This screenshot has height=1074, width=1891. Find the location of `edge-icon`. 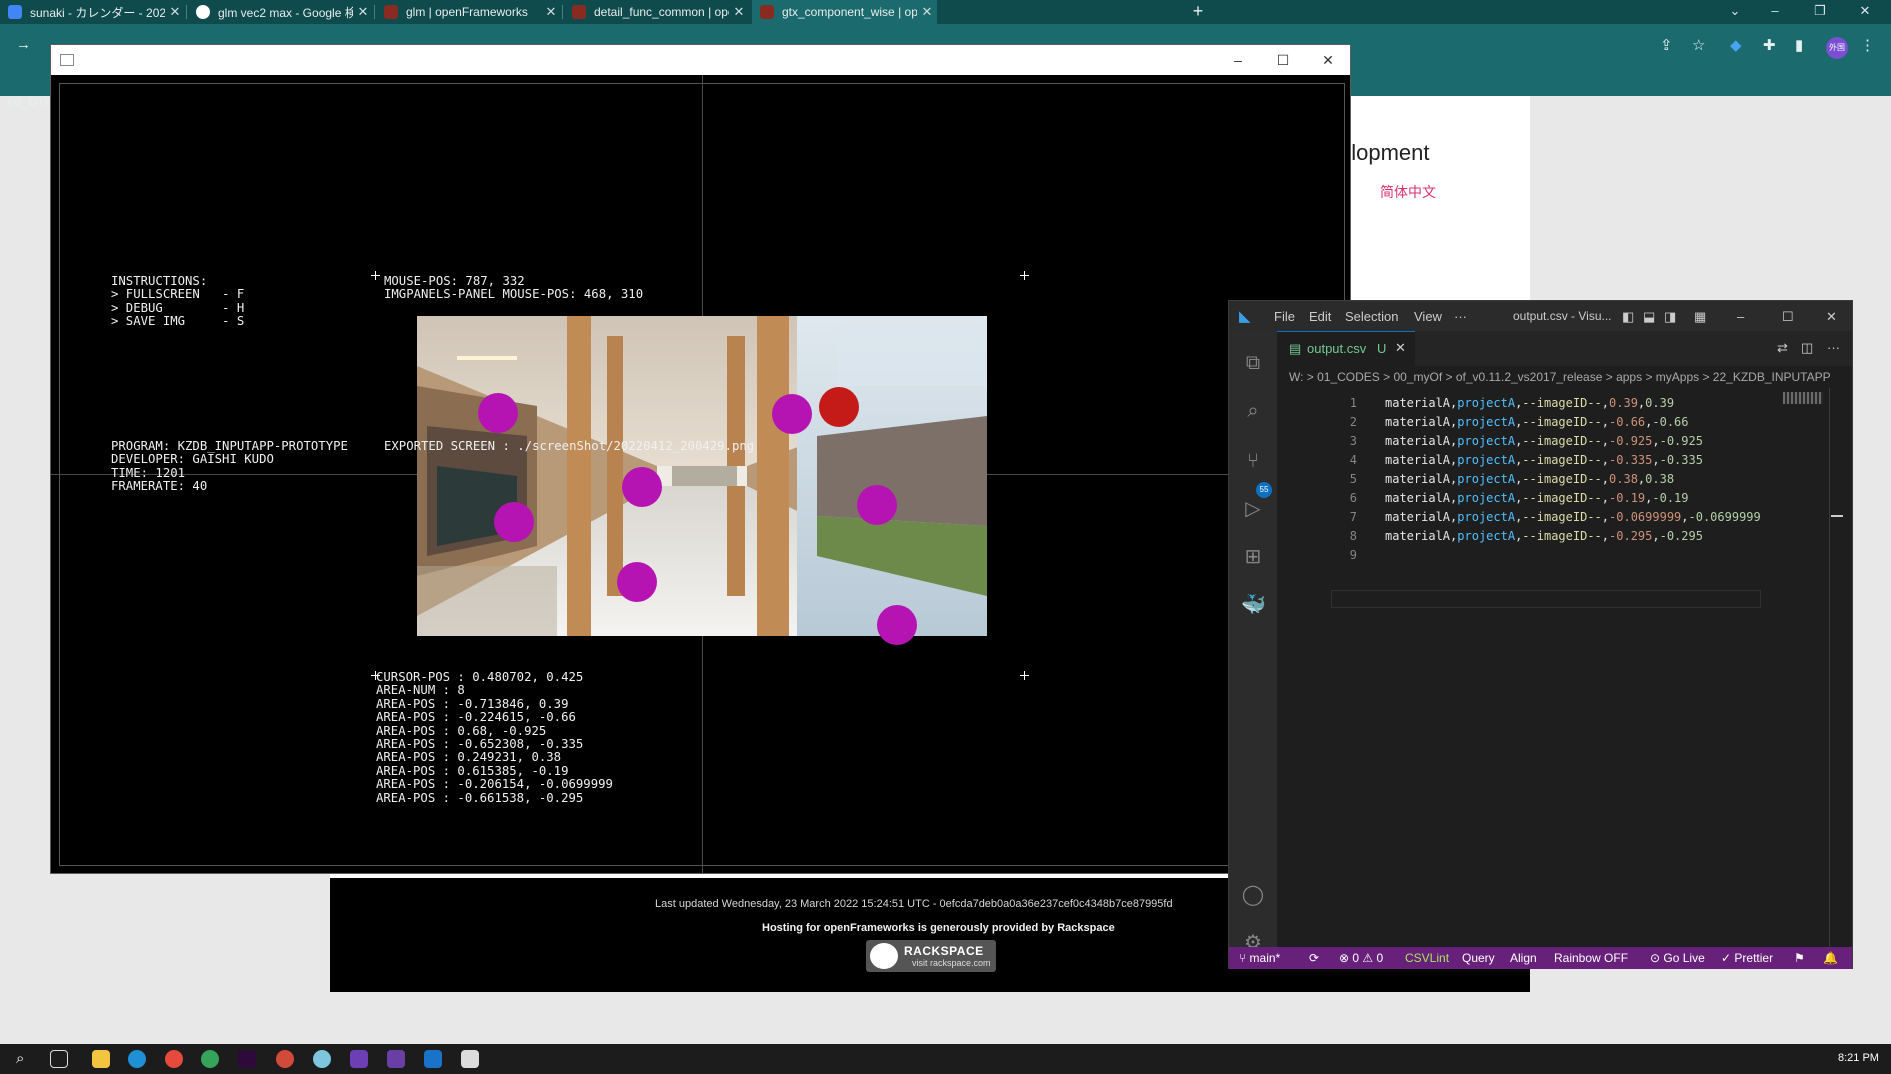

edge-icon is located at coordinates (137, 1059).